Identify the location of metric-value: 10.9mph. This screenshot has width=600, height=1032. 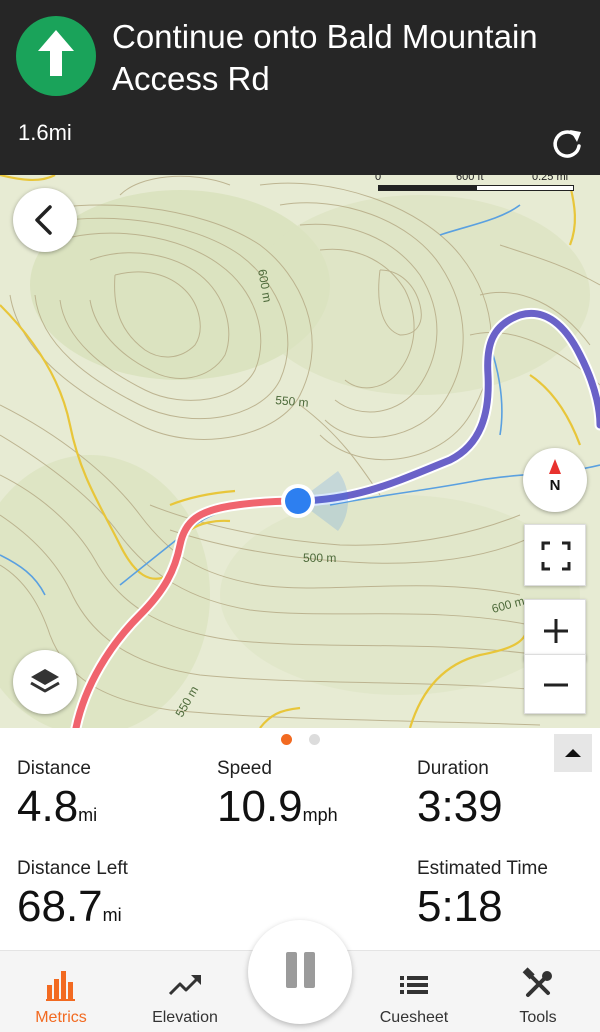
(277, 806).